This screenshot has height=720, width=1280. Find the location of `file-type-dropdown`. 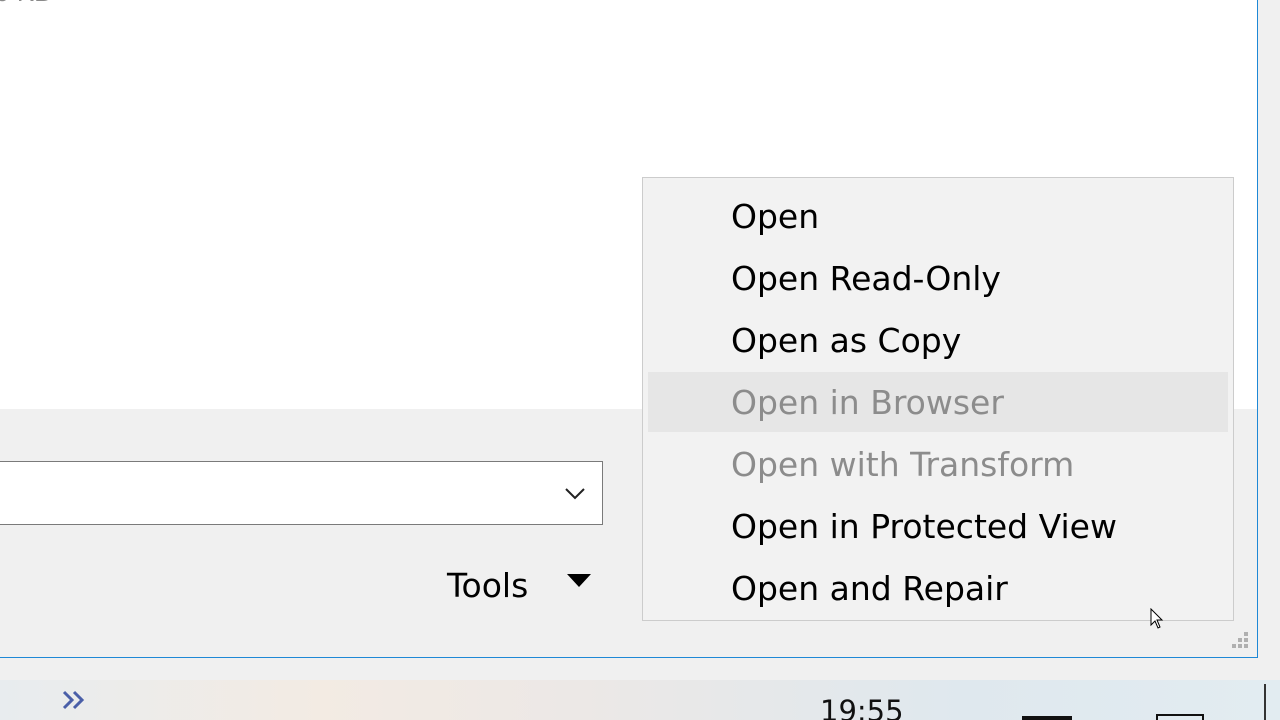

file-type-dropdown is located at coordinates (301, 493).